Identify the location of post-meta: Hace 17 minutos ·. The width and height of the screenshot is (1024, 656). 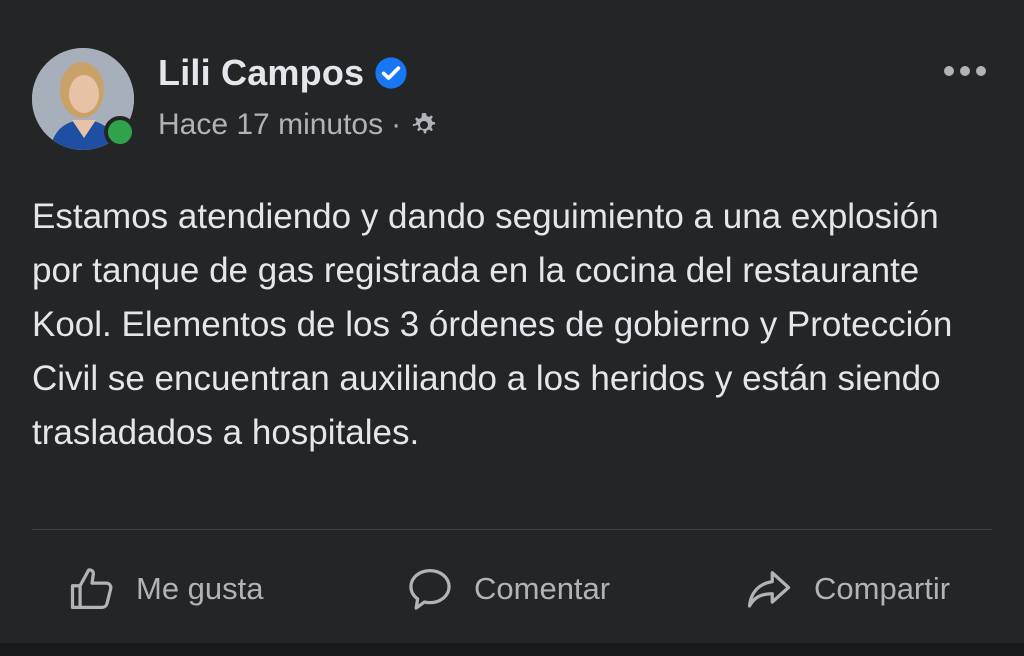
(298, 125).